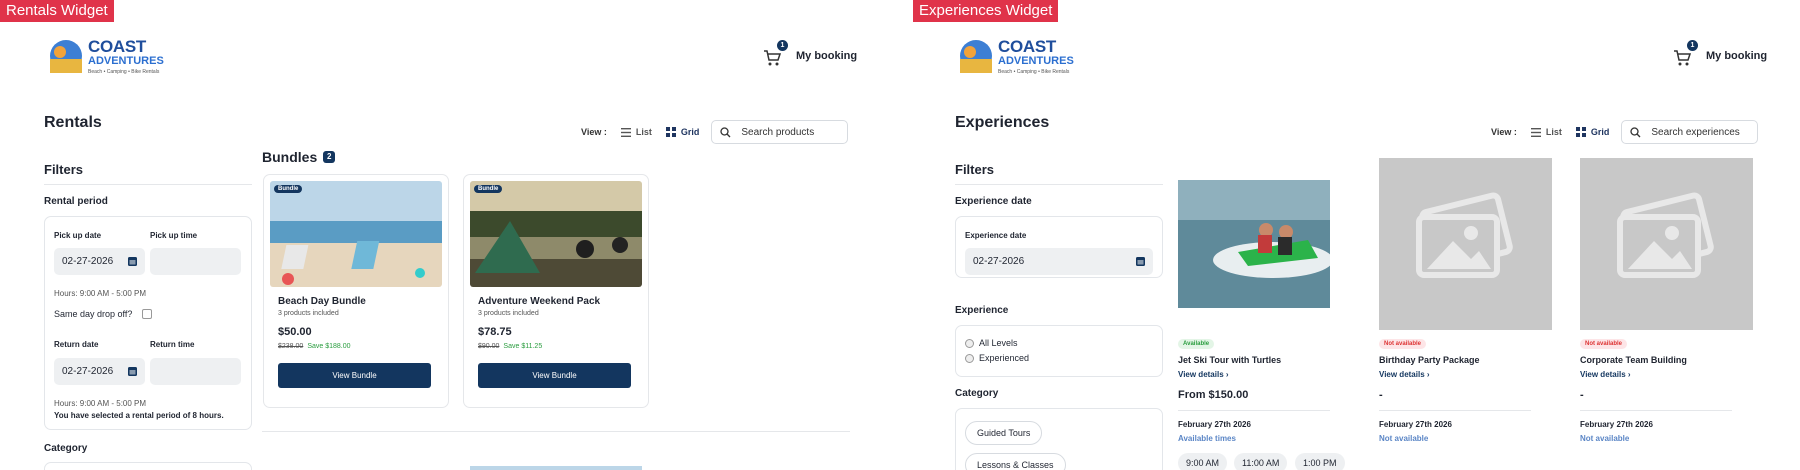  I want to click on logo-subtitle: ADVENTURES, so click(126, 61).